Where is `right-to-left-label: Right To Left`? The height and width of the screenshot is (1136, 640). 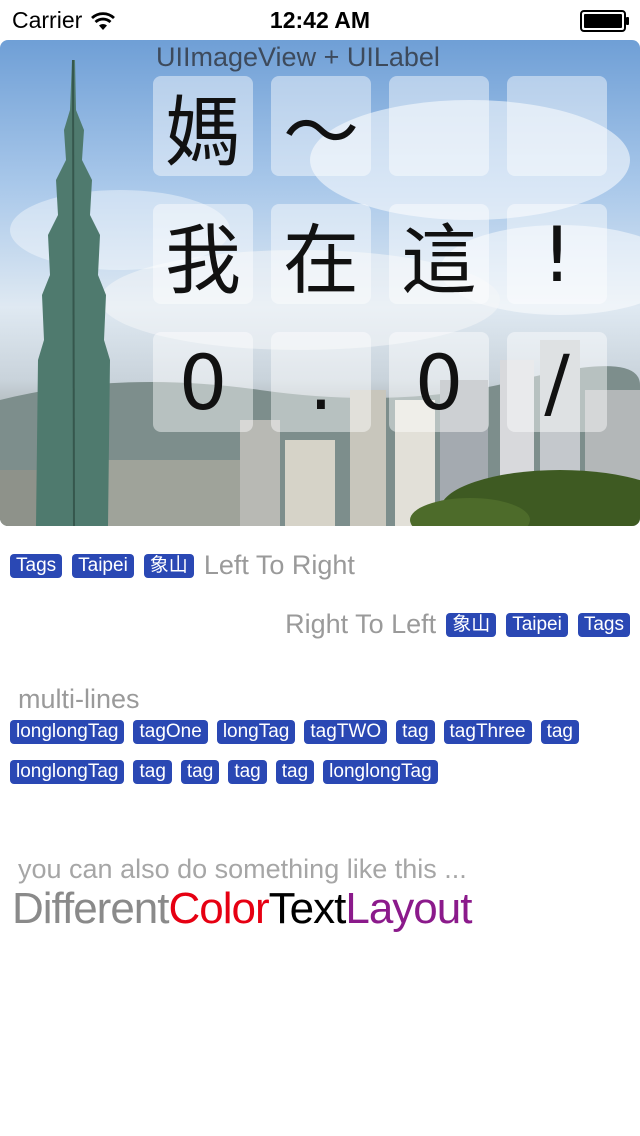 right-to-left-label: Right To Left is located at coordinates (361, 624).